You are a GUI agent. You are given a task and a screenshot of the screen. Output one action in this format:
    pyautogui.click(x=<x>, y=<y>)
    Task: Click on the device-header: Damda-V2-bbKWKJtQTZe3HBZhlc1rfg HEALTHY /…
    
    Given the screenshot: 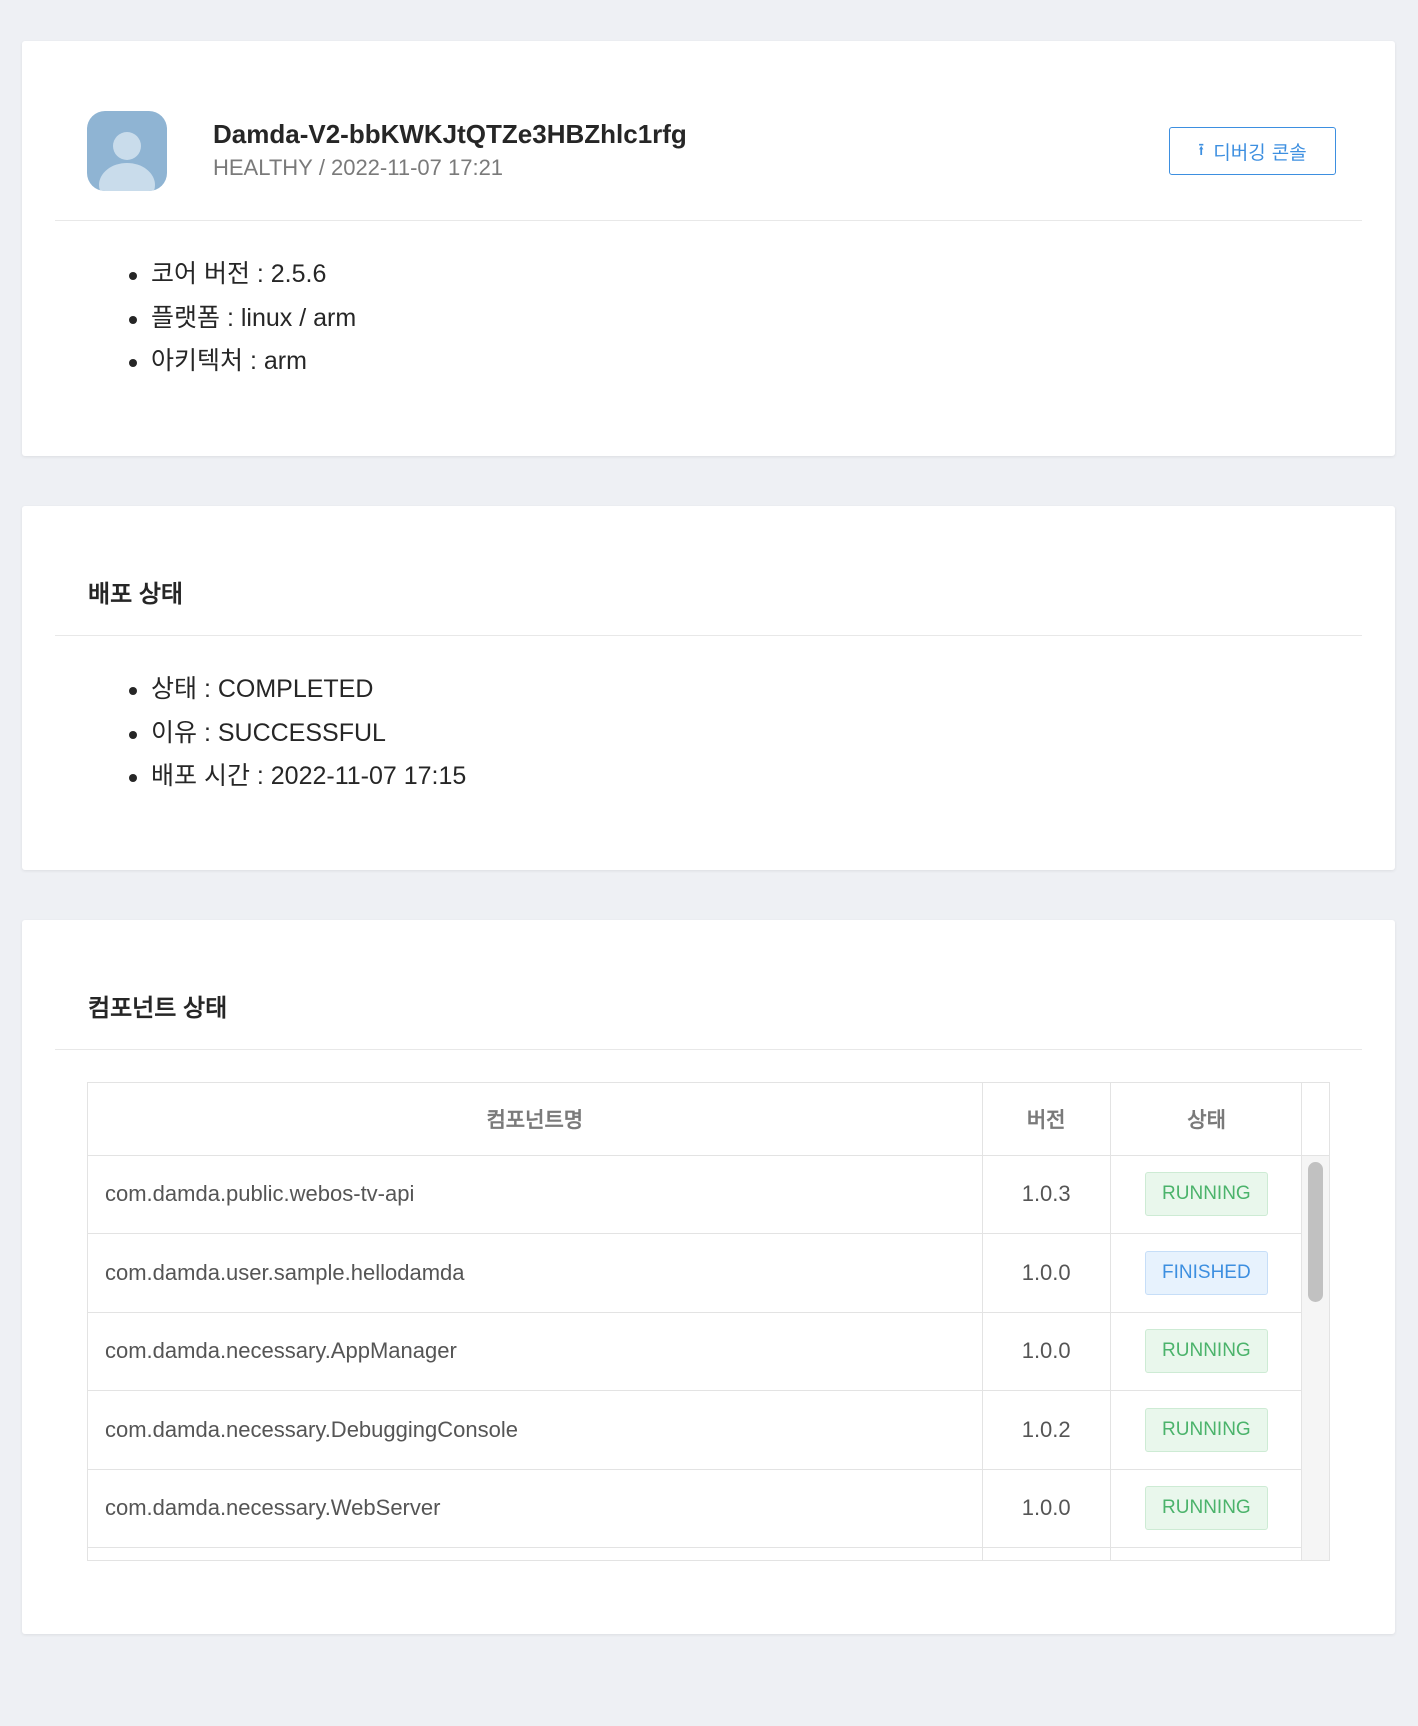 What is the action you would take?
    pyautogui.click(x=708, y=131)
    